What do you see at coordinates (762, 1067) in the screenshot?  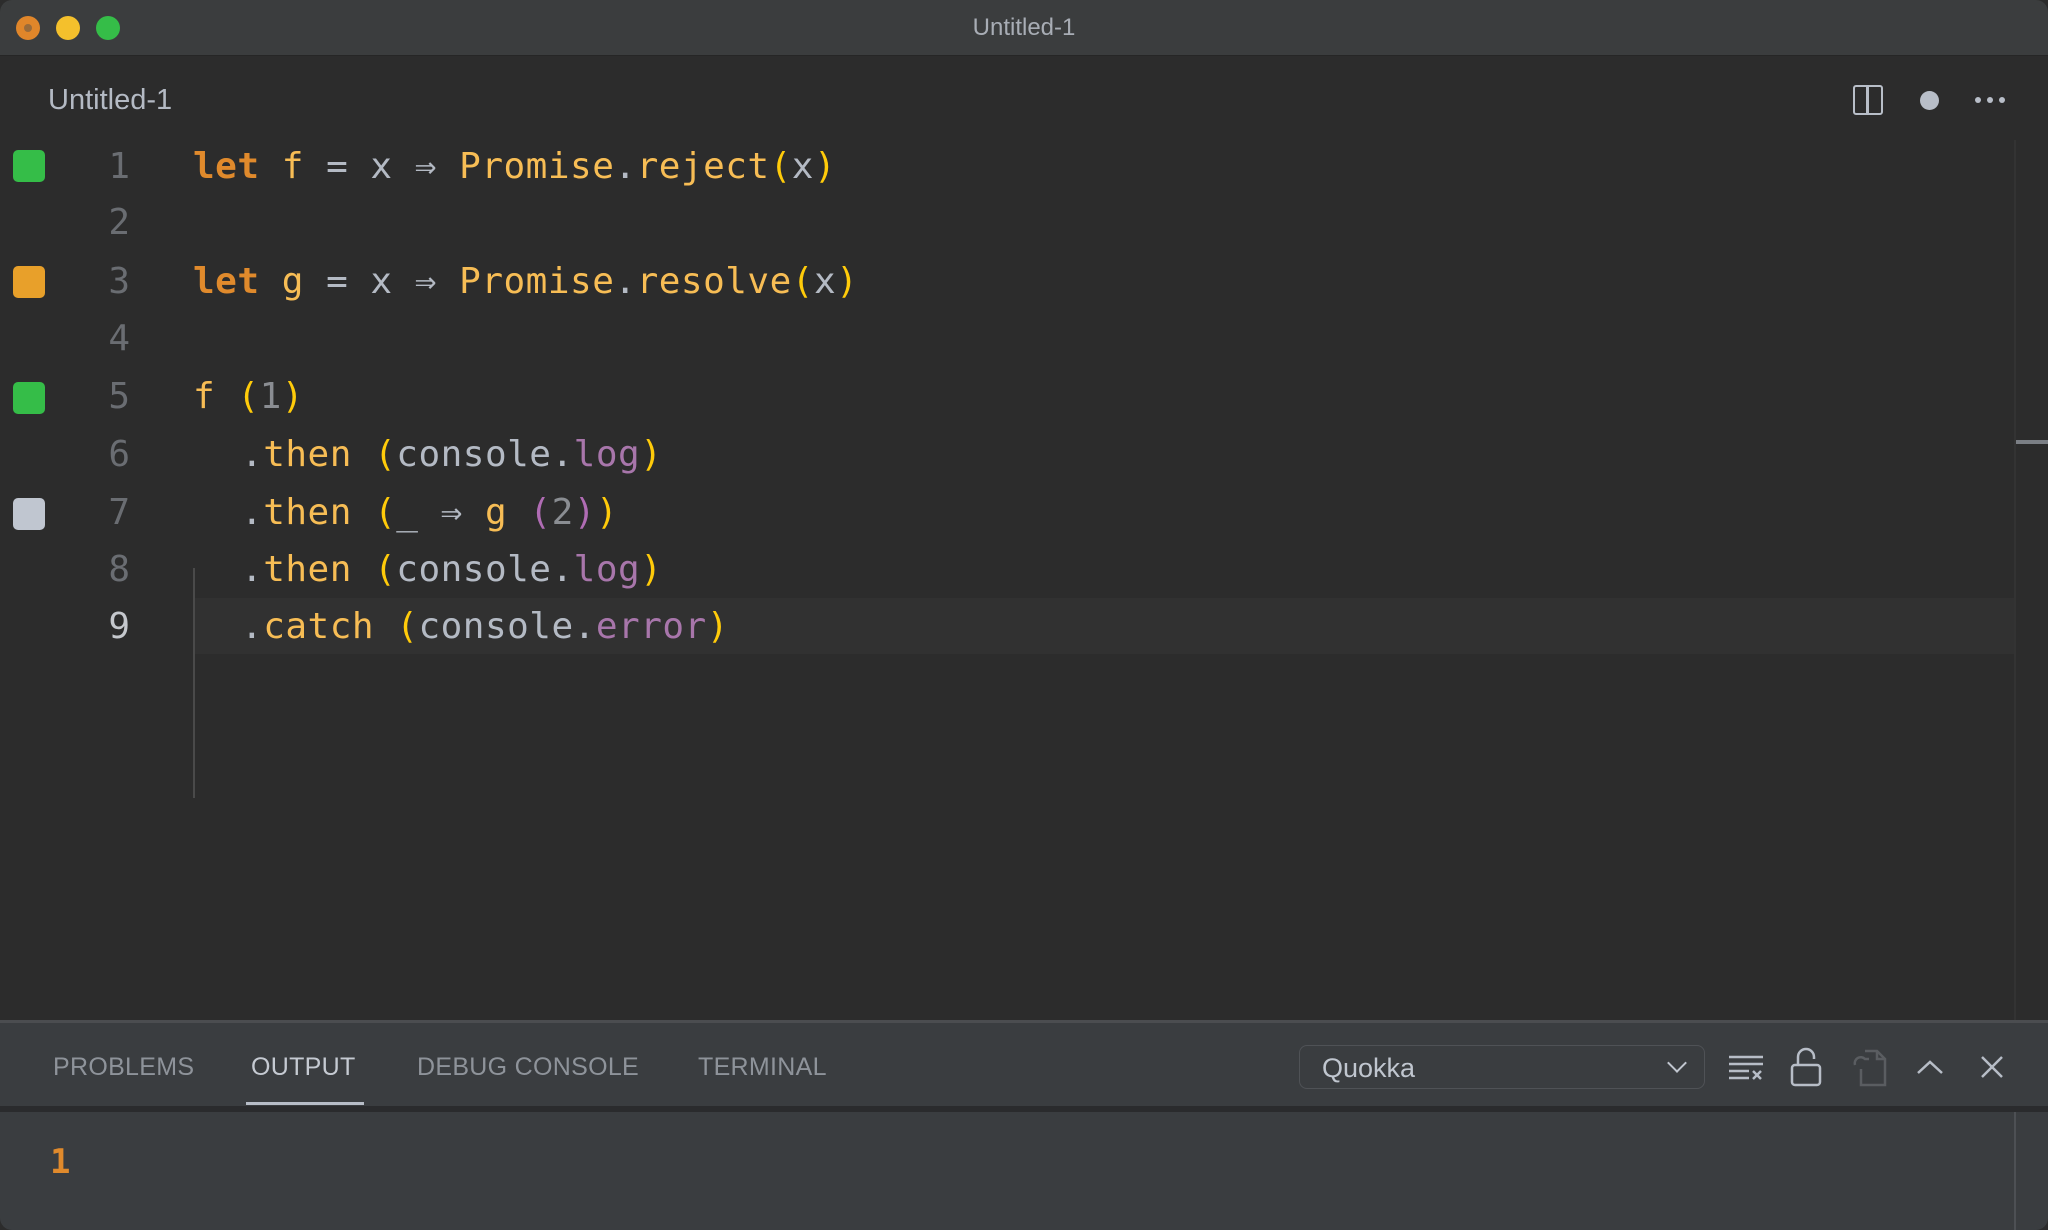 I see `panel-tab-terminal: TERMINAL` at bounding box center [762, 1067].